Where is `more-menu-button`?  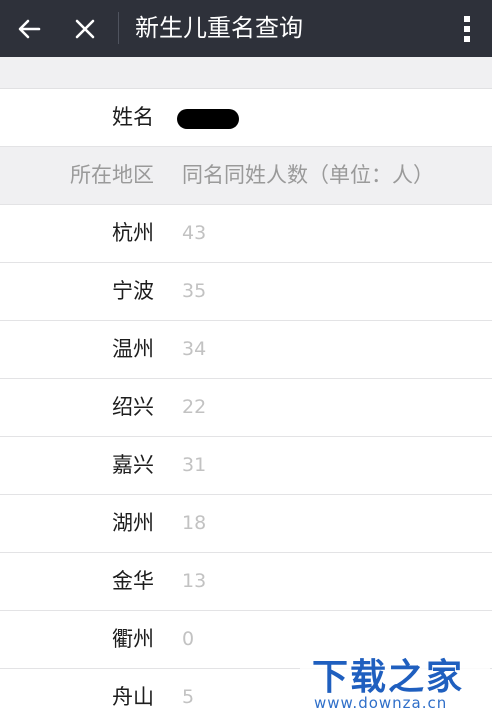
more-menu-button is located at coordinates (467, 28).